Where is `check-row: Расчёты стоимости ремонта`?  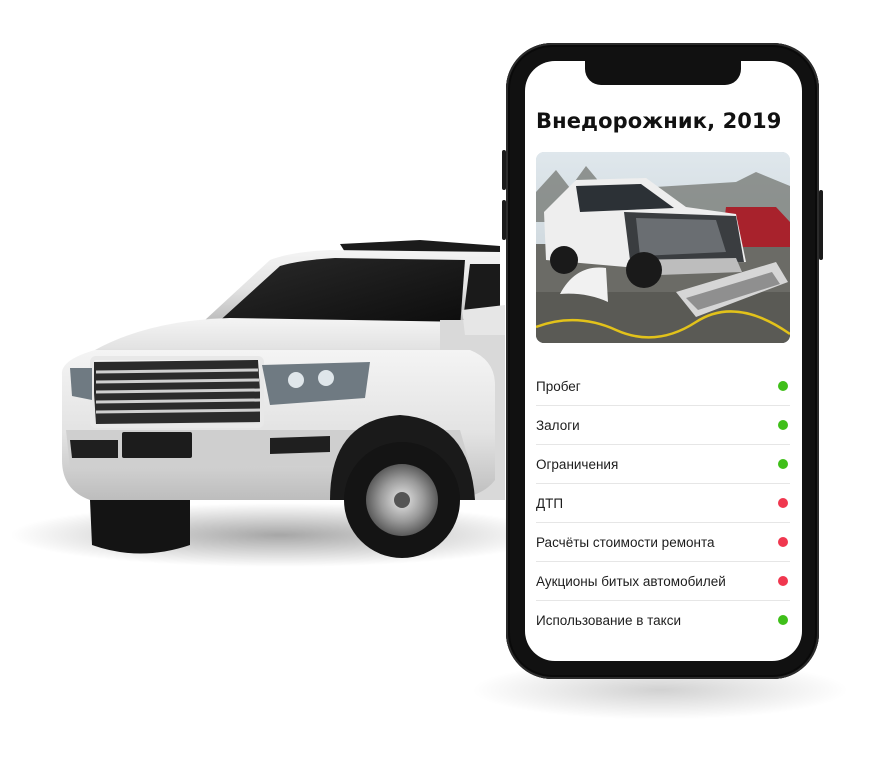 check-row: Расчёты стоимости ремонта is located at coordinates (663, 542).